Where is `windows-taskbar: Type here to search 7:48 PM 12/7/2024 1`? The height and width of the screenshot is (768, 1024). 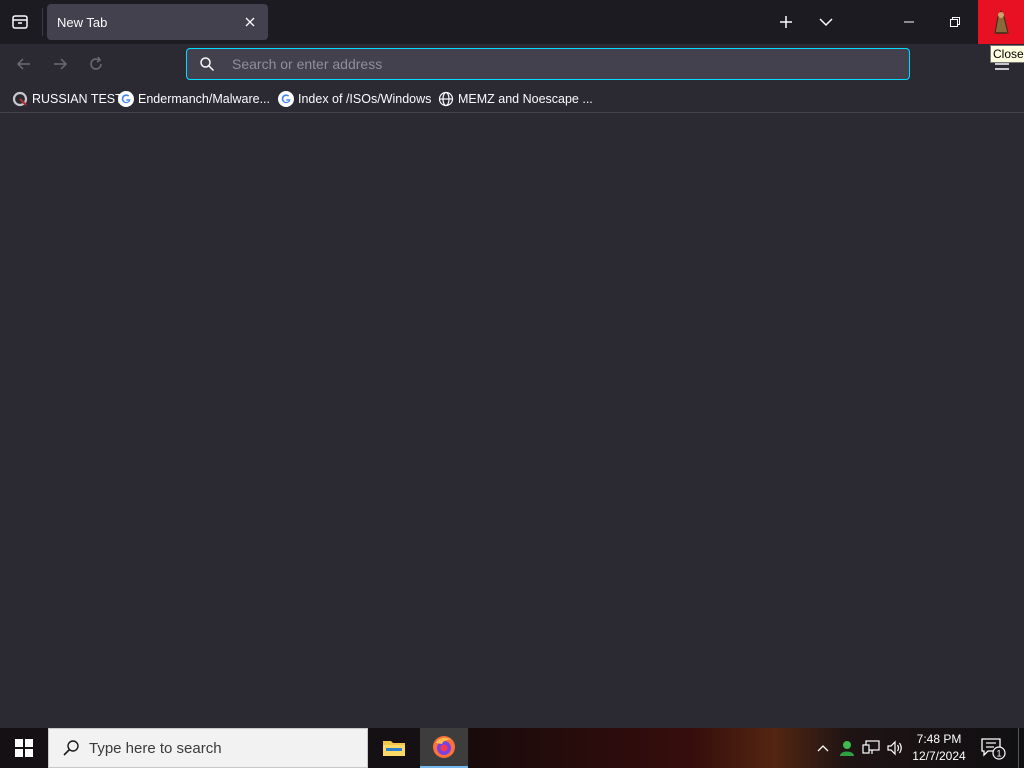
windows-taskbar: Type here to search 7:48 PM 12/7/2024 1 is located at coordinates (512, 748).